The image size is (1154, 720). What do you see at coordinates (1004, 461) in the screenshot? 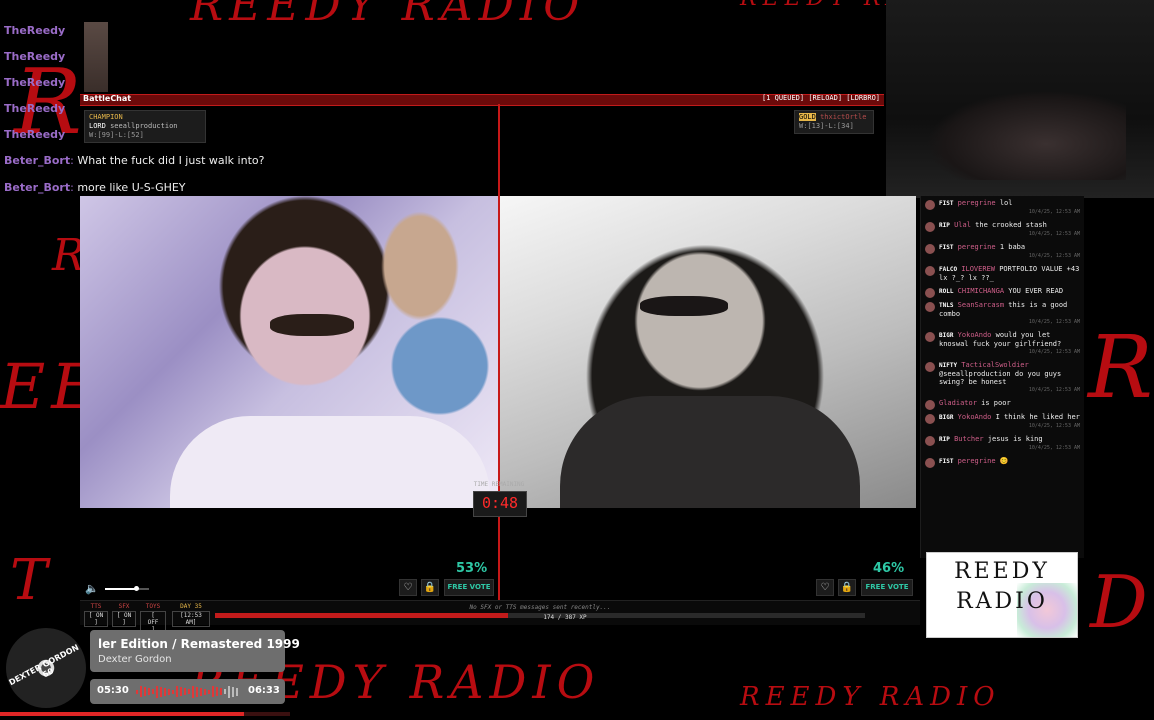
I see `chat-text: 😊` at bounding box center [1004, 461].